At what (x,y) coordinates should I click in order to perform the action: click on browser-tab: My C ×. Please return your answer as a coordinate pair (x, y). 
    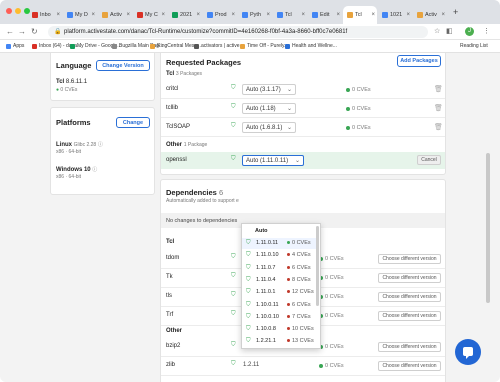
    Looking at the image, I should click on (150, 15).